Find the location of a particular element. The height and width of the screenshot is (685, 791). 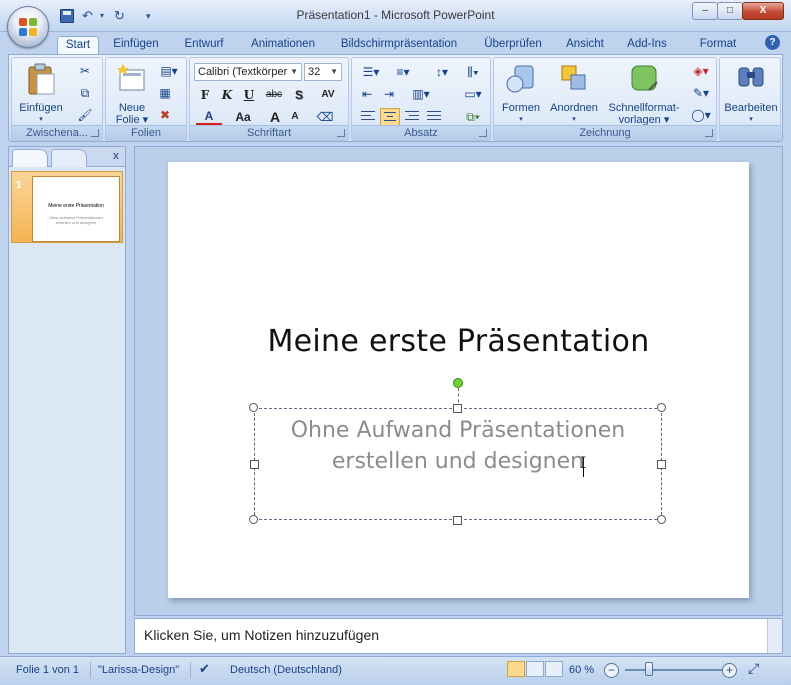

cut-icon: ✂ is located at coordinates (85, 71).